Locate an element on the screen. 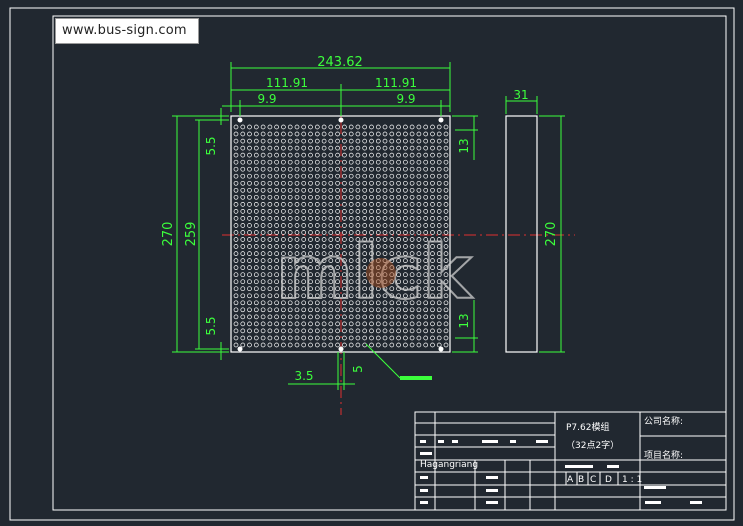 The image size is (743, 526). grid-a: A is located at coordinates (570, 480).